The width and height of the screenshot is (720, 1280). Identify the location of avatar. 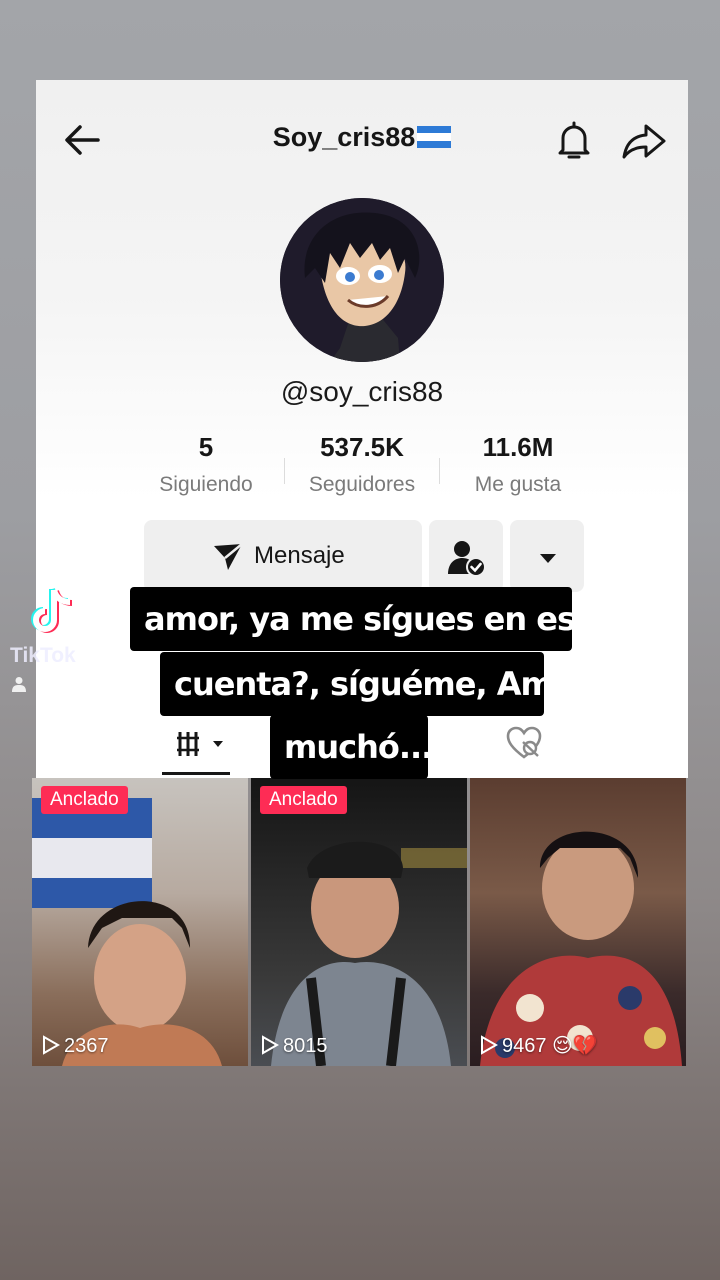
(362, 280).